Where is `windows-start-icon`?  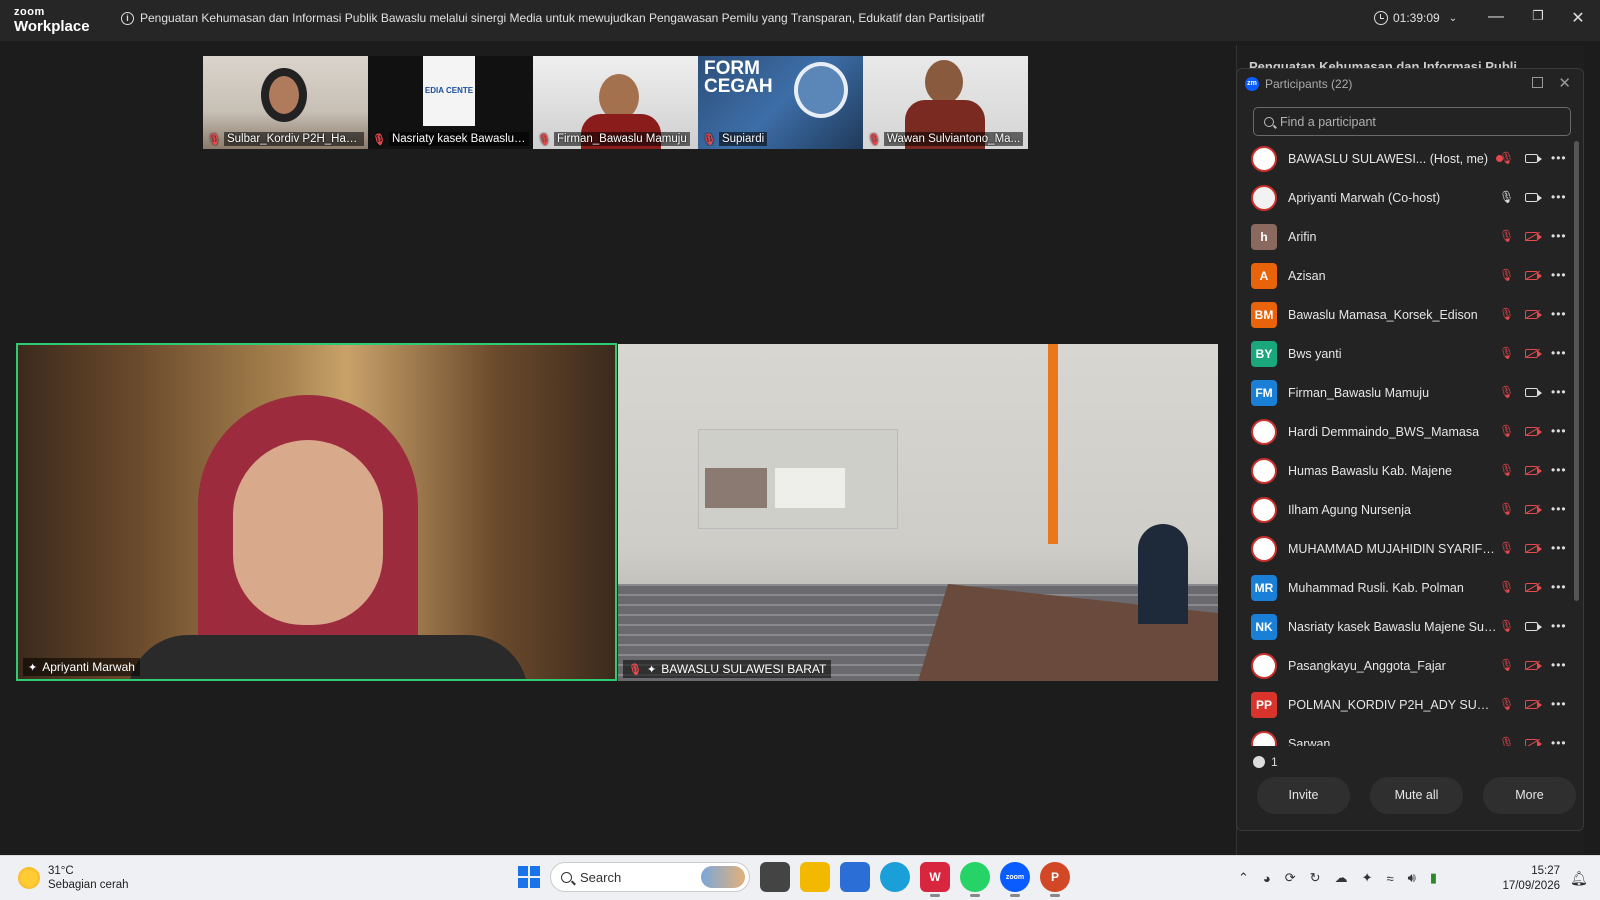
windows-start-icon is located at coordinates (529, 877).